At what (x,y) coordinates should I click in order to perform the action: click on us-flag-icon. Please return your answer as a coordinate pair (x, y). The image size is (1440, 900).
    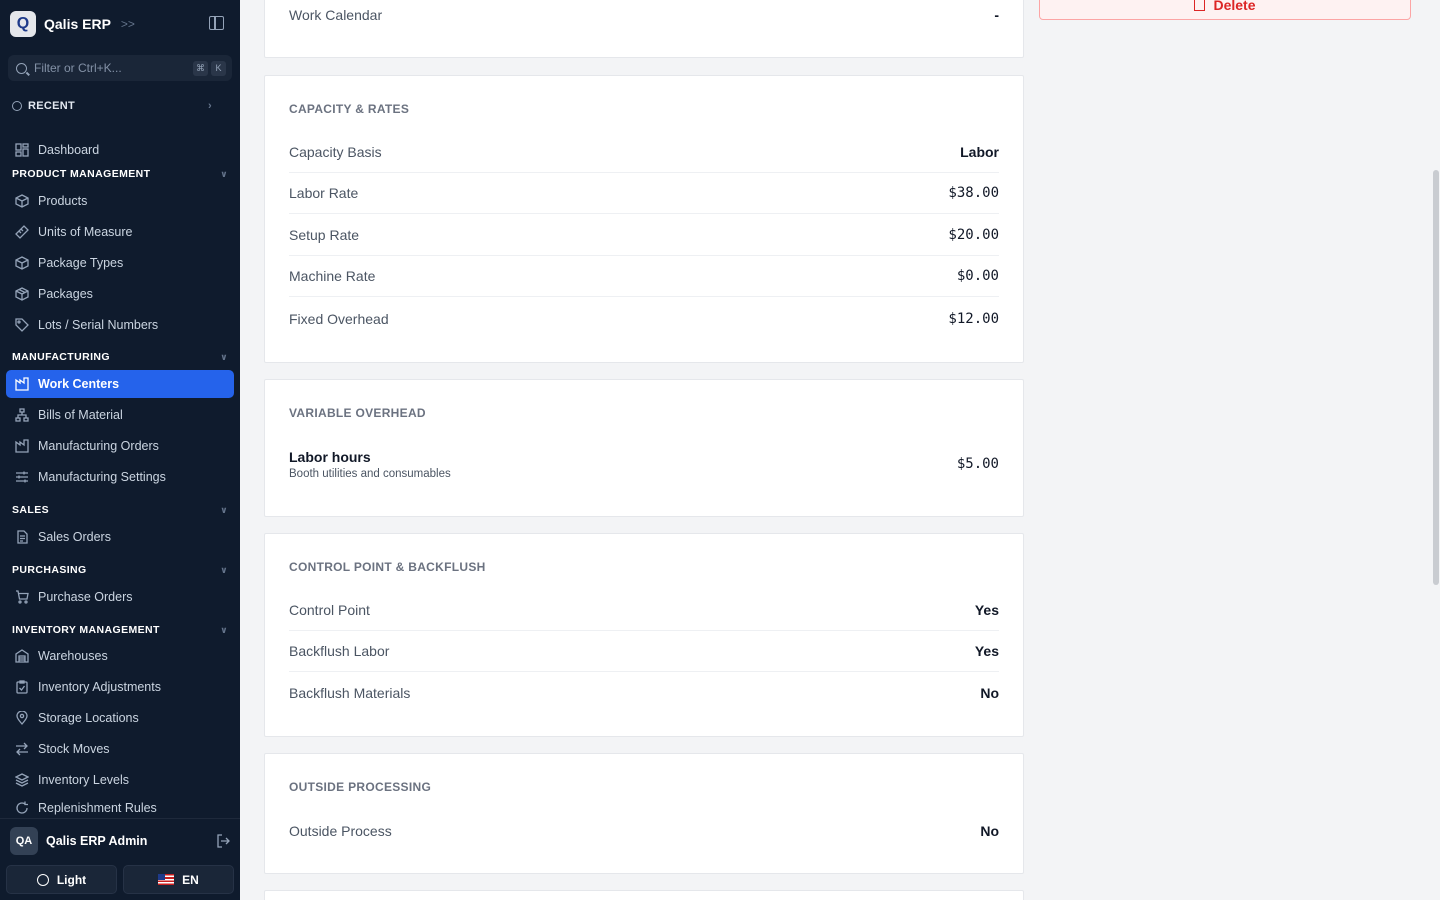
    Looking at the image, I should click on (166, 879).